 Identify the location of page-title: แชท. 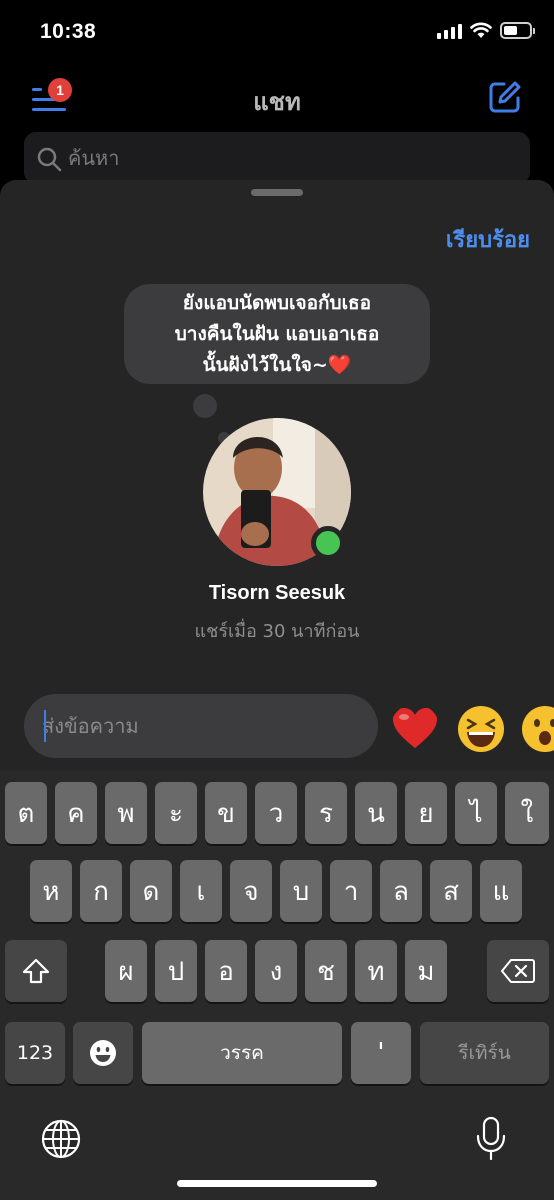
(277, 102).